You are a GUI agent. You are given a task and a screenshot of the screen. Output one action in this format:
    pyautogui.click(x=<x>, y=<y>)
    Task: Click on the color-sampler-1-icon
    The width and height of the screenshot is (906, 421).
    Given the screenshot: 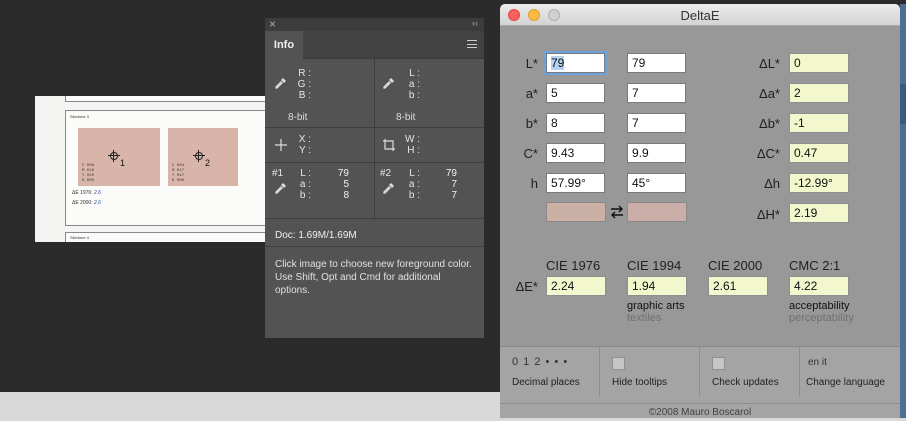 What is the action you would take?
    pyautogui.click(x=114, y=156)
    